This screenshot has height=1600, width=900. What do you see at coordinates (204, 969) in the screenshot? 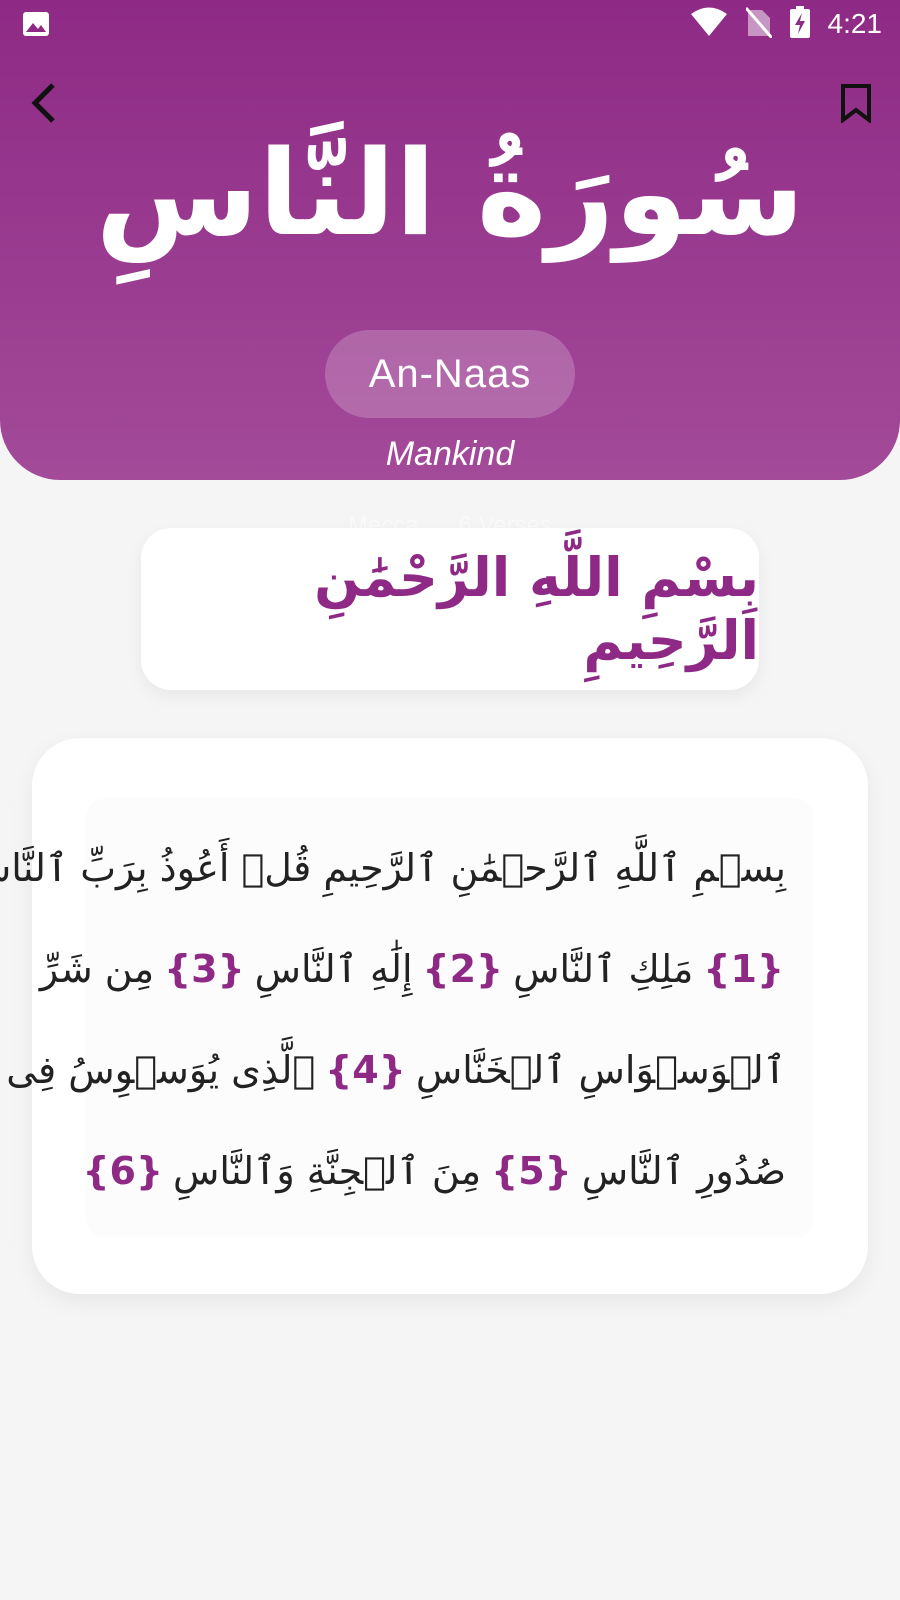
I see `ayah-number-marker: {3}` at bounding box center [204, 969].